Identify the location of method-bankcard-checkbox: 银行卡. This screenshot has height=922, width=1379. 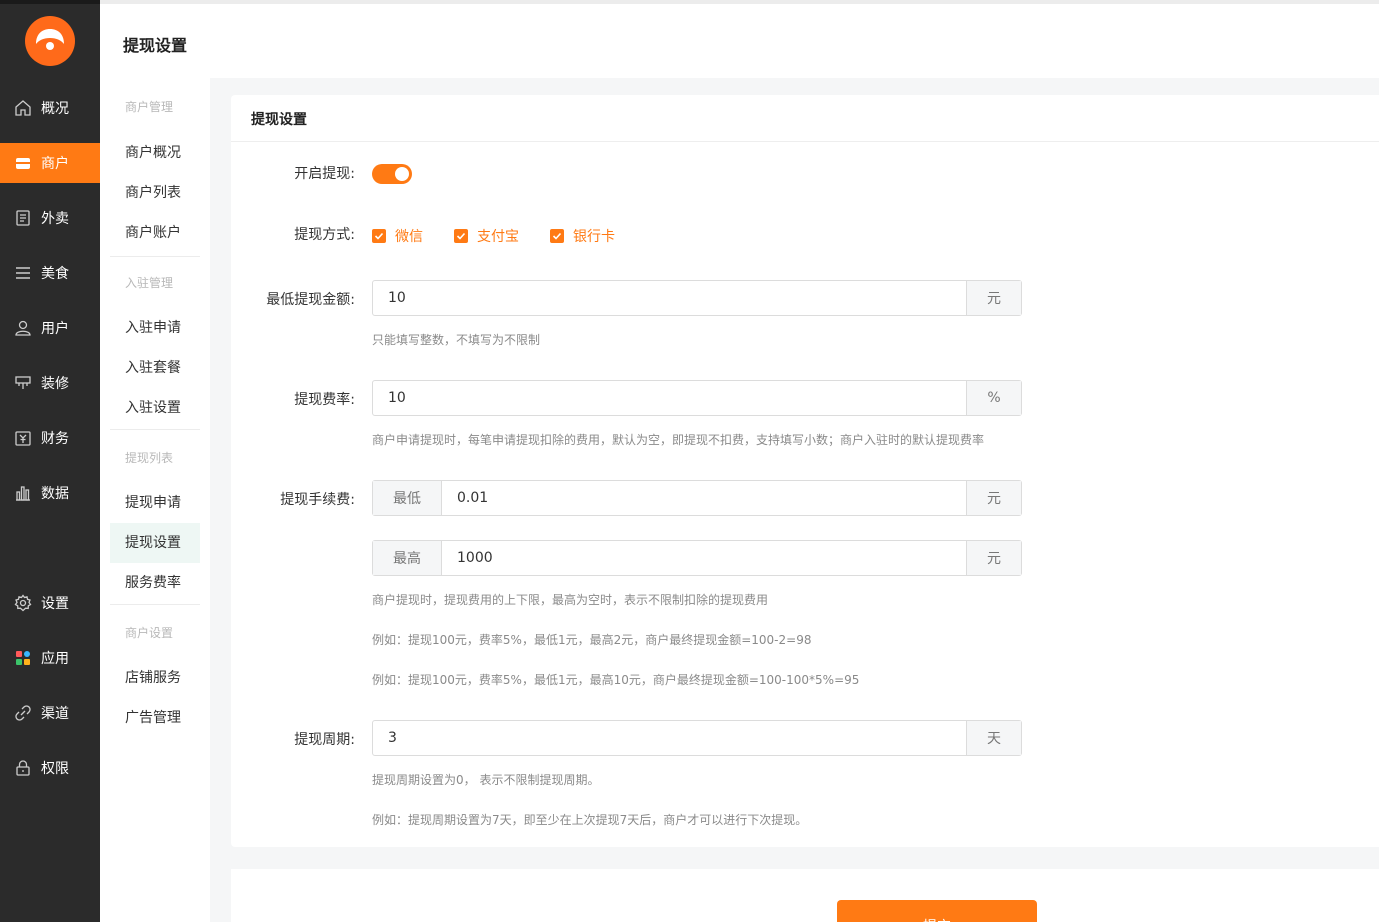
(582, 236).